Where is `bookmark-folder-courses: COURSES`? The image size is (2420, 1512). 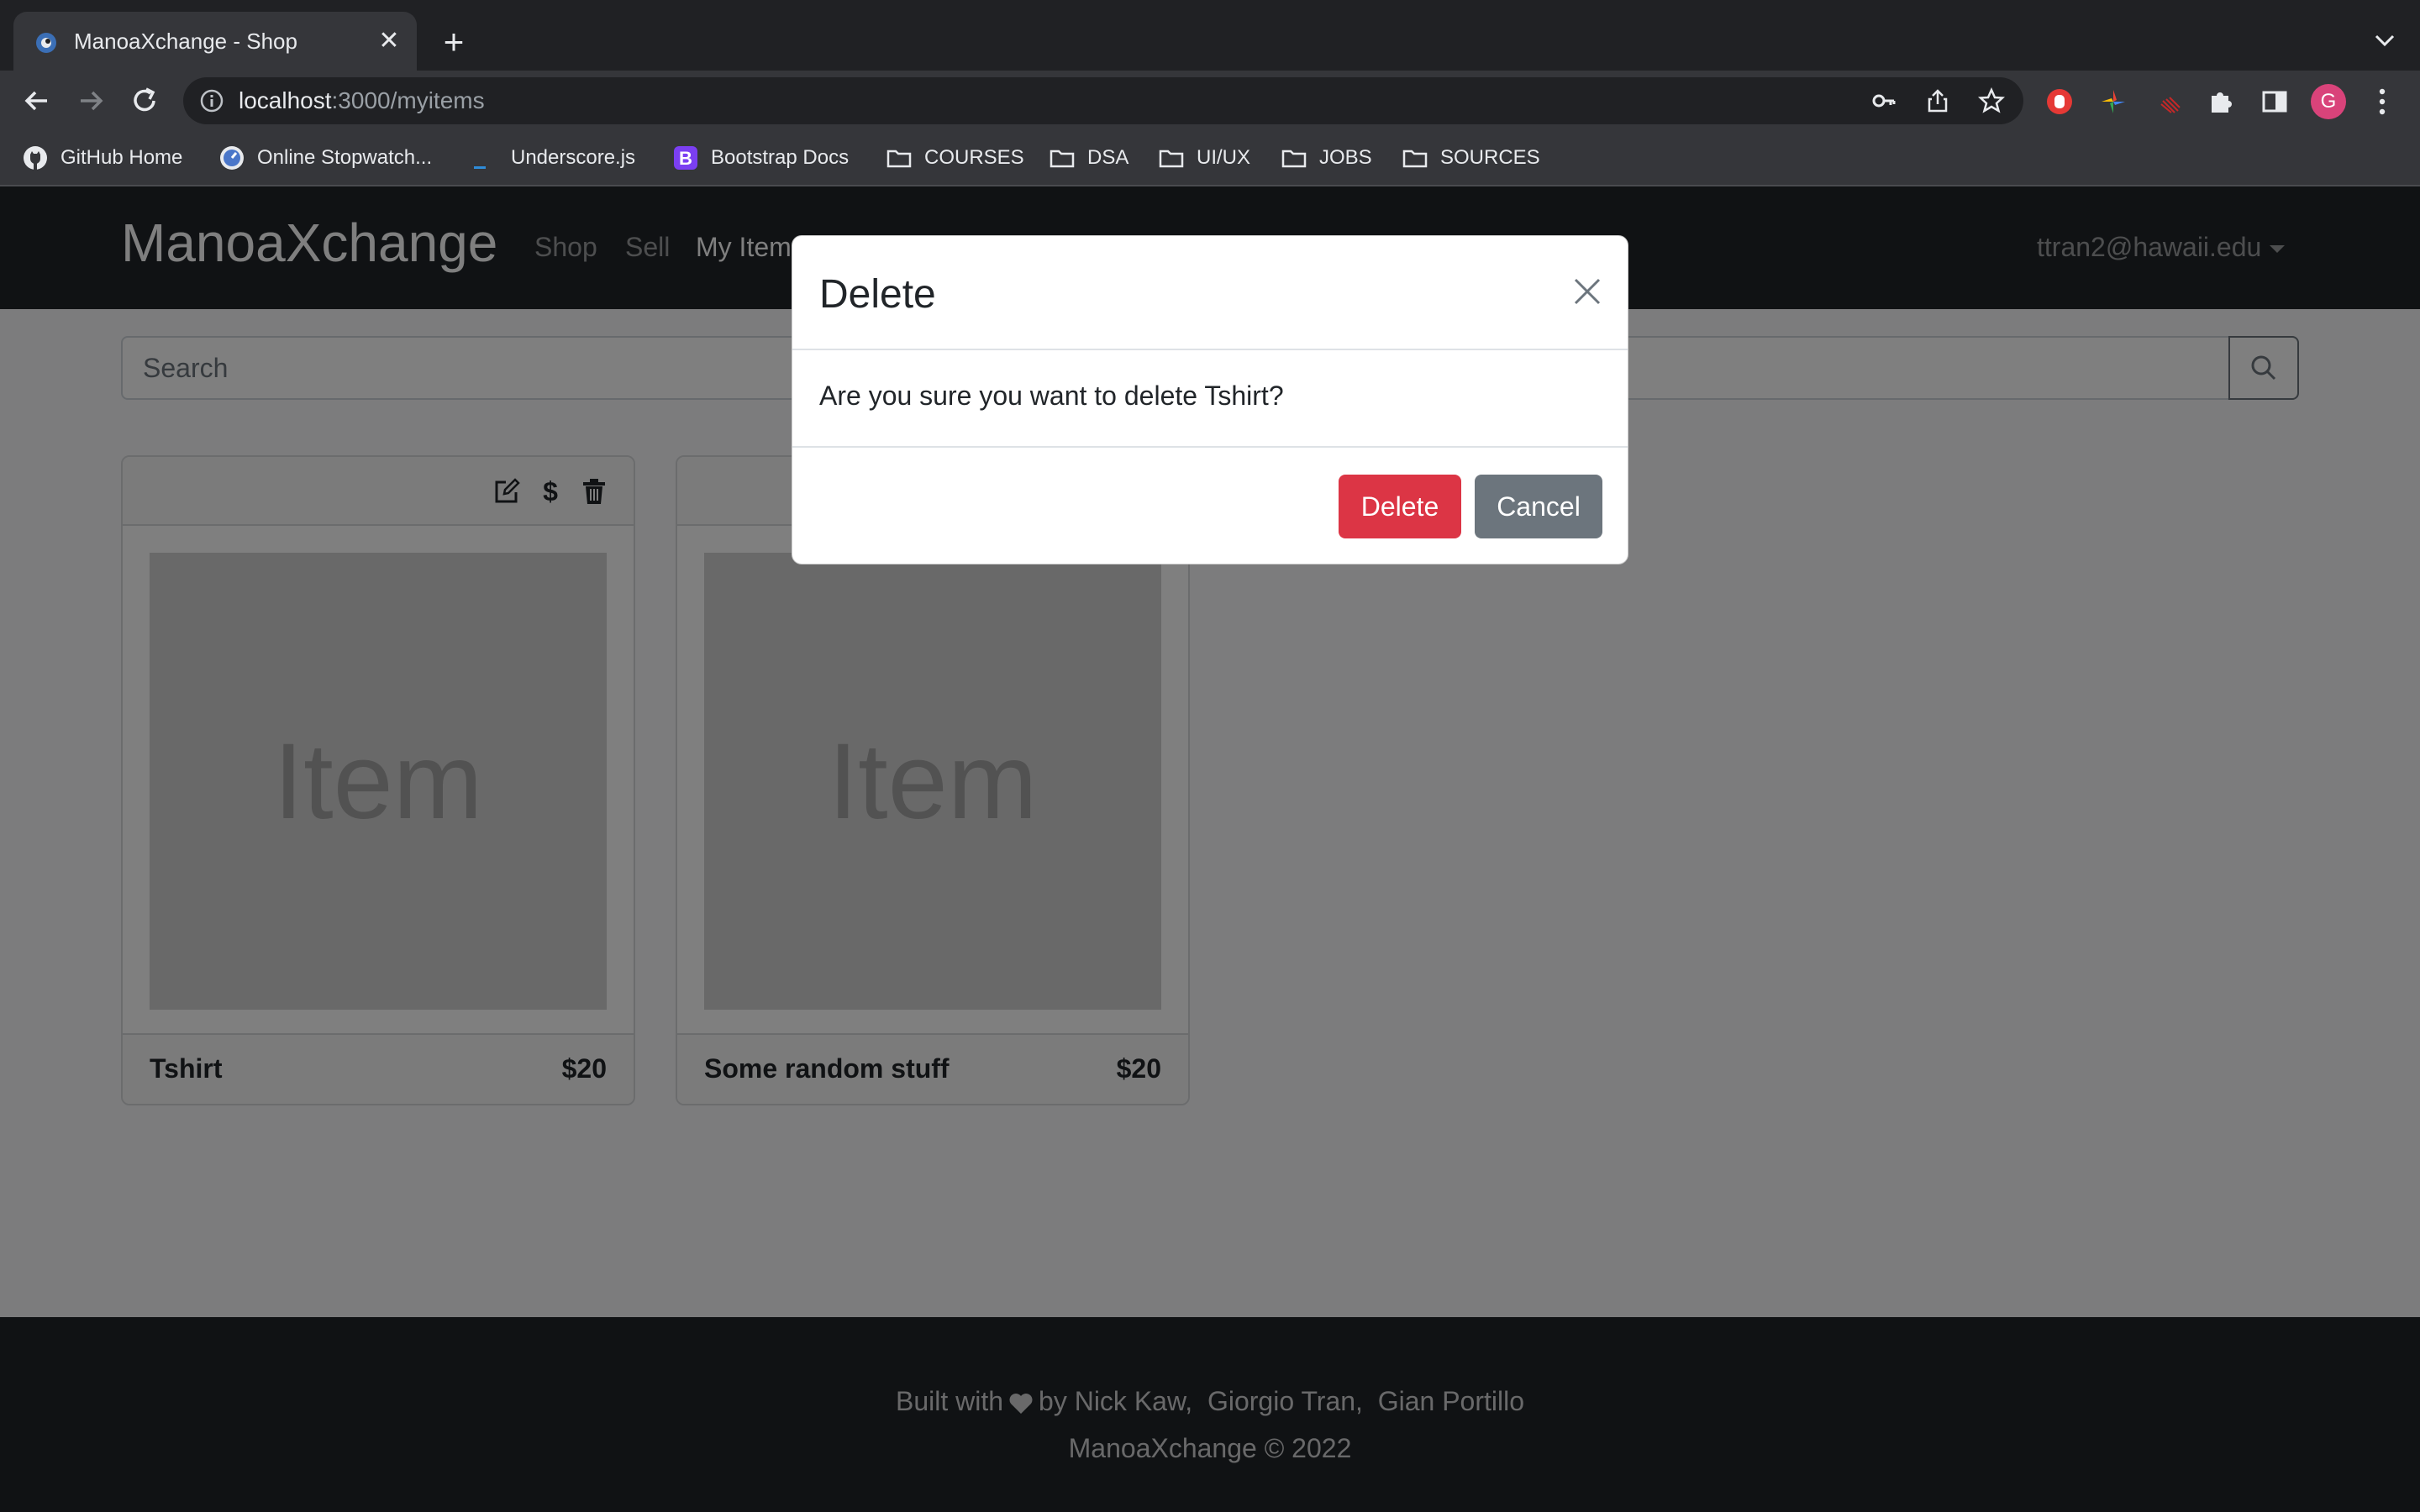 bookmark-folder-courses: COURSES is located at coordinates (955, 158).